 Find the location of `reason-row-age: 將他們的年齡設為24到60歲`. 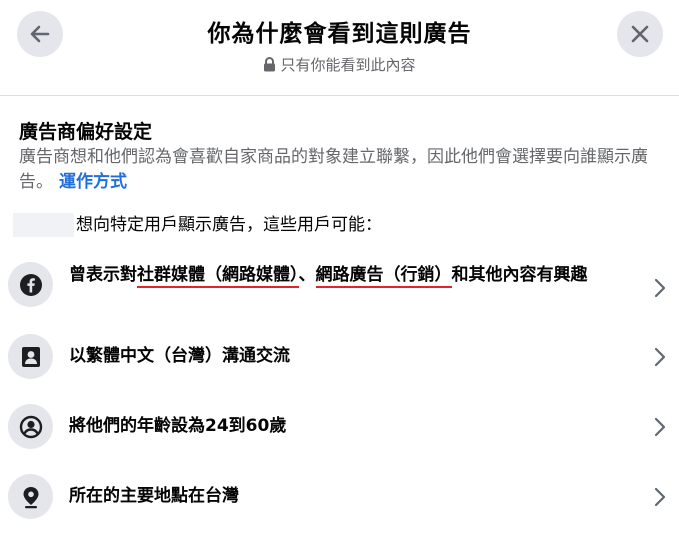

reason-row-age: 將他們的年齡設為24到60歲 is located at coordinates (339, 426).